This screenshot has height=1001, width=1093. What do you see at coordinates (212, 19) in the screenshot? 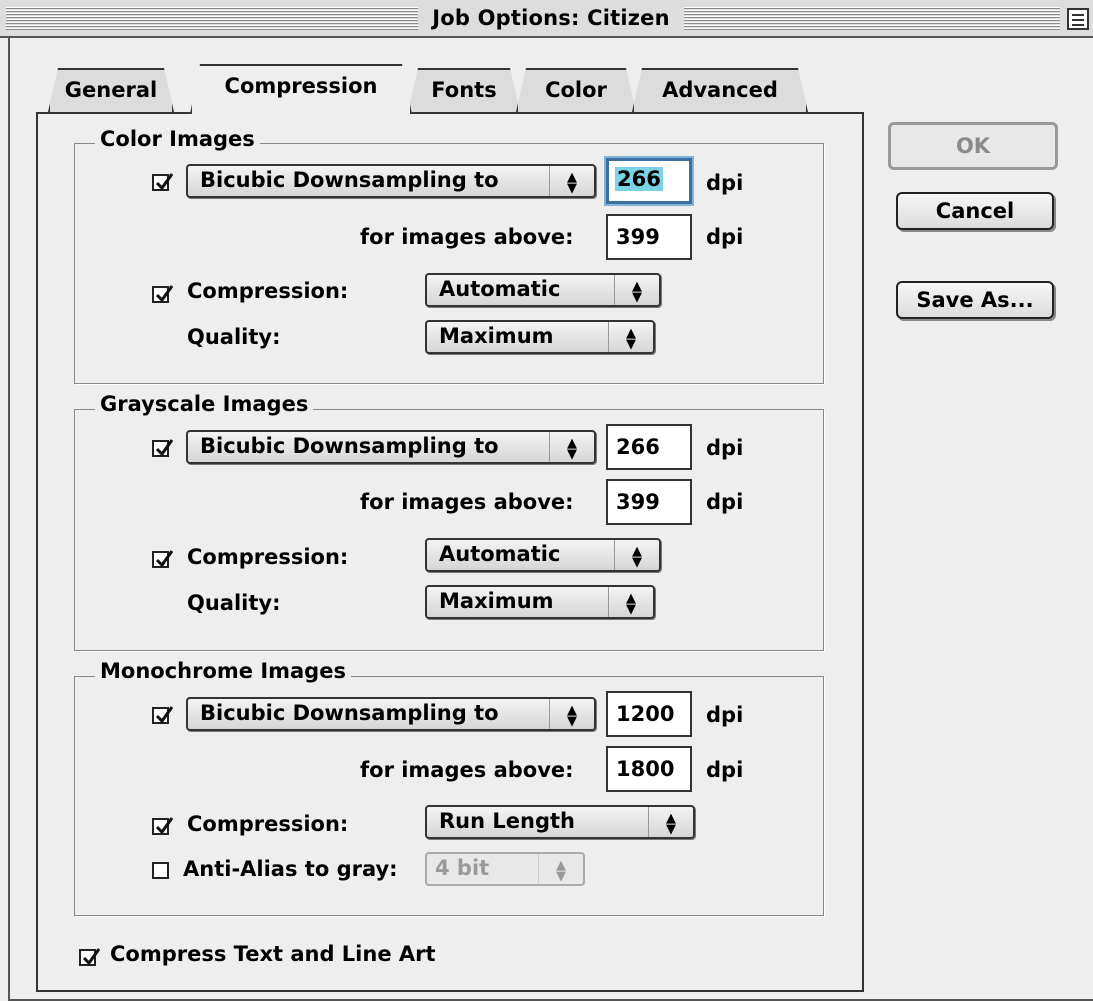
I see `title-bar-stripes-left` at bounding box center [212, 19].